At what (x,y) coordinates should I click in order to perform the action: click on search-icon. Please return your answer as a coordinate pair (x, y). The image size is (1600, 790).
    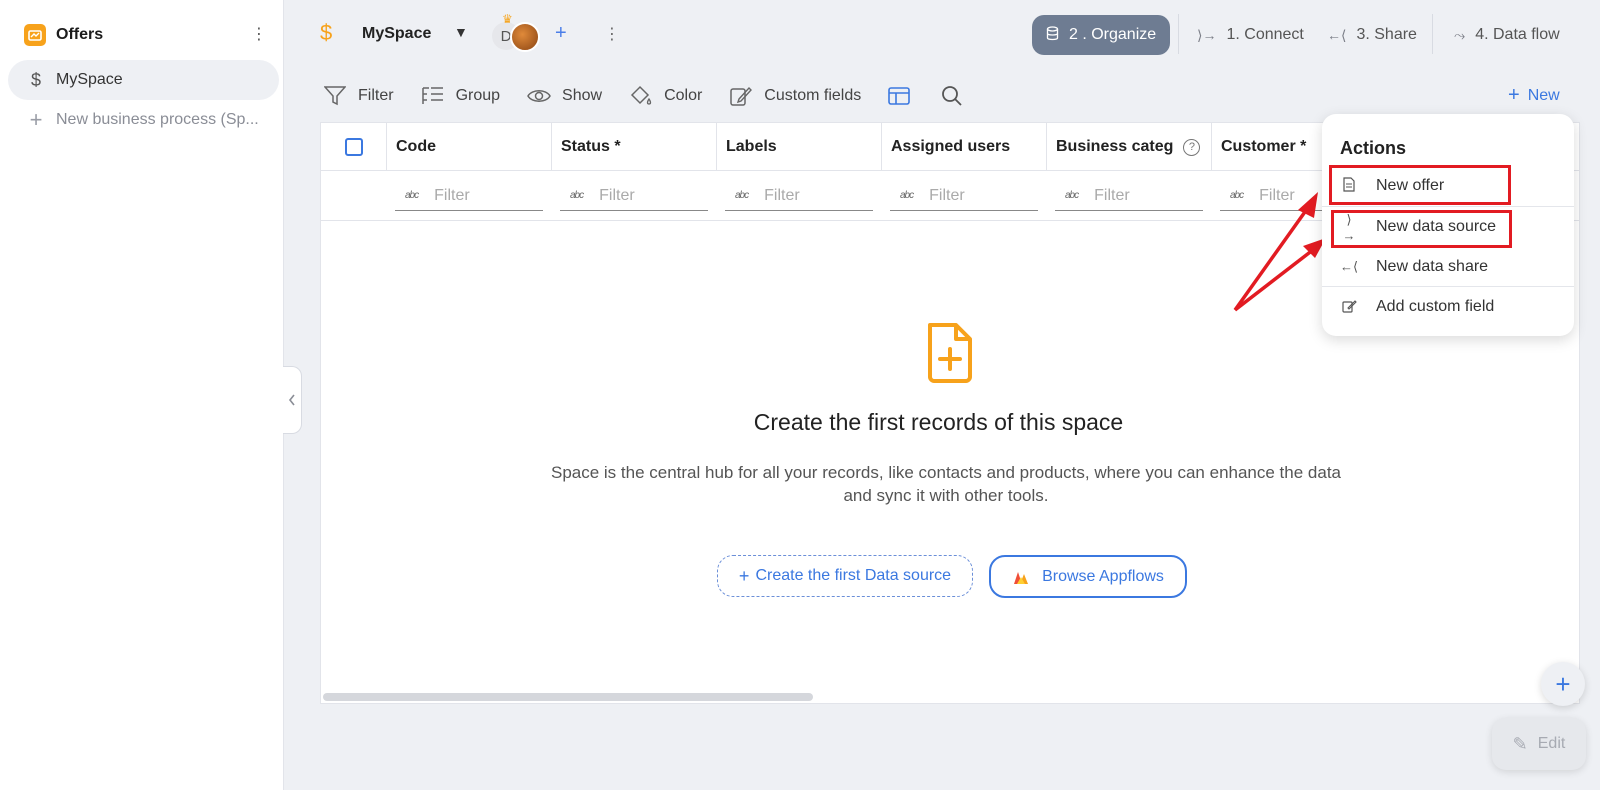
    Looking at the image, I should click on (952, 96).